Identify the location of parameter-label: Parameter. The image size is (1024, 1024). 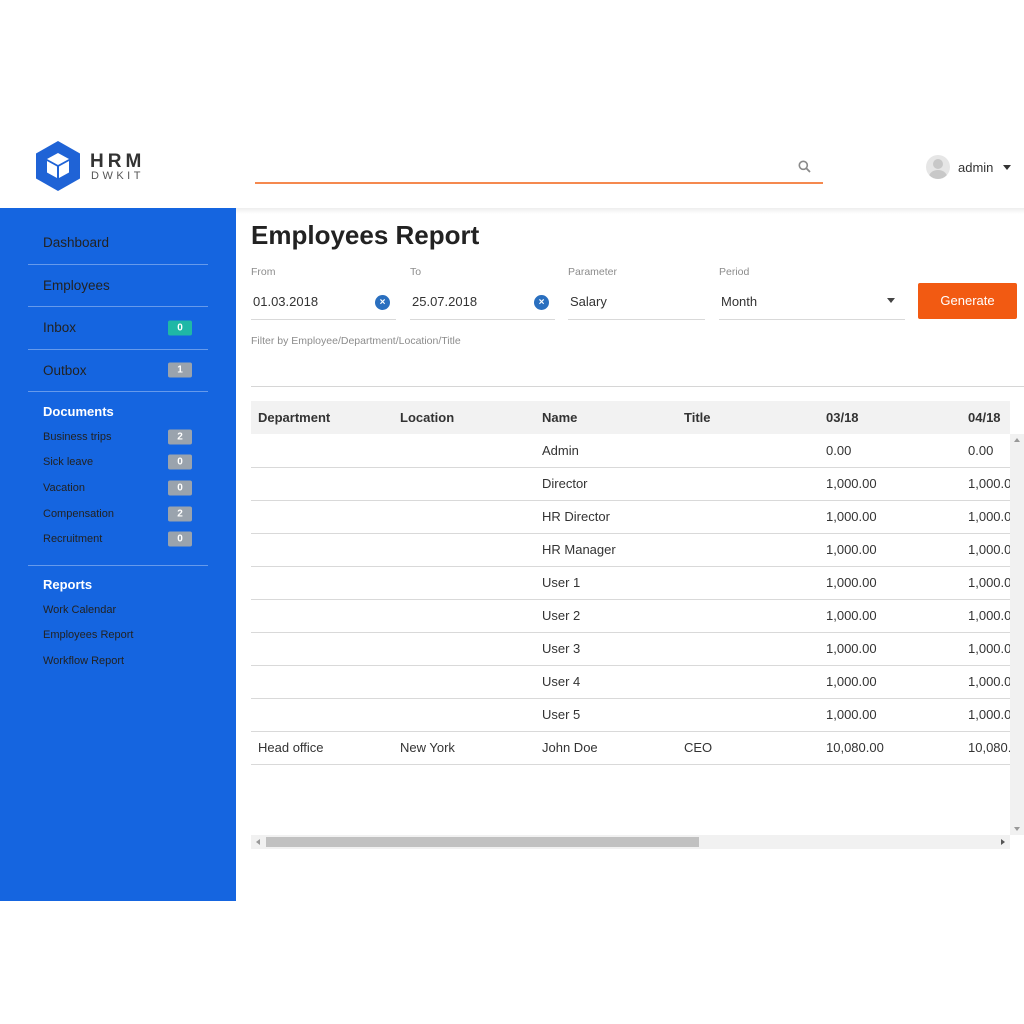
(593, 272).